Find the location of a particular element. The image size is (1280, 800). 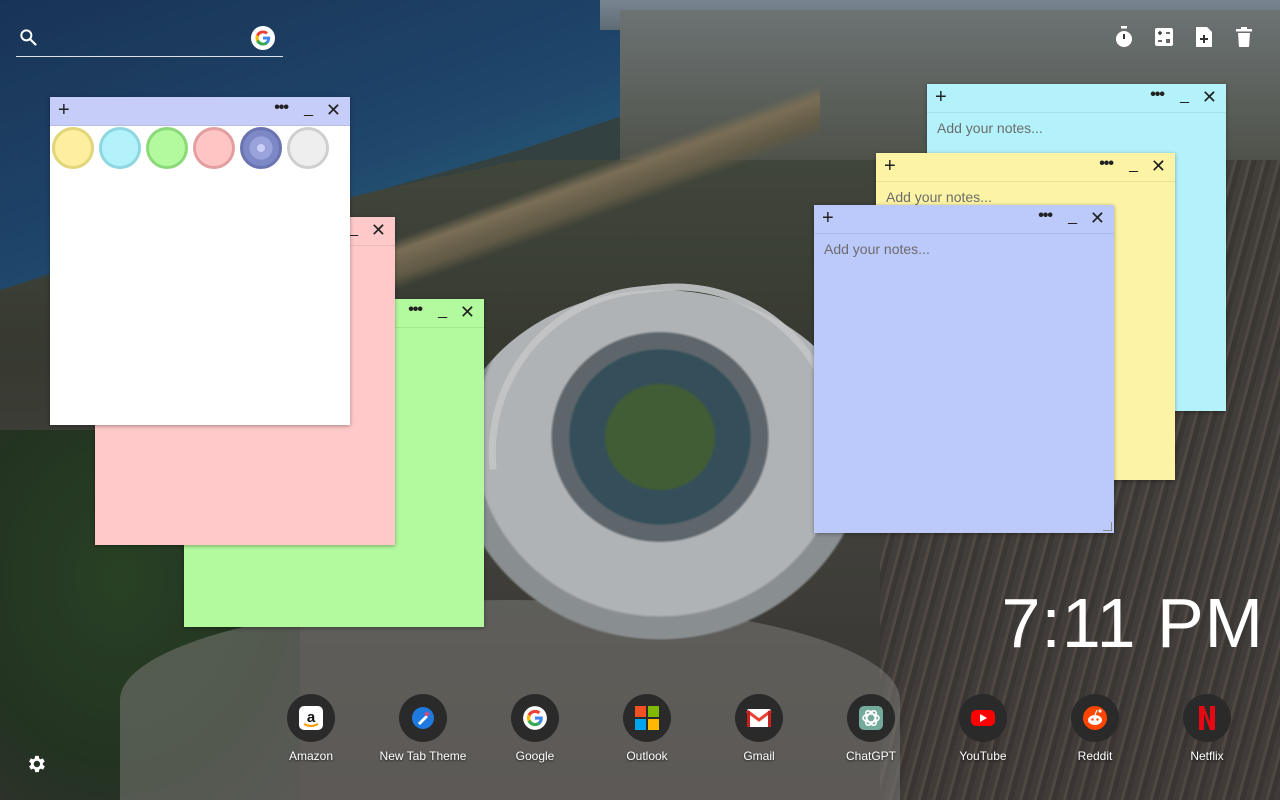

dock-item-netflix: Netflix is located at coordinates (1207, 728).